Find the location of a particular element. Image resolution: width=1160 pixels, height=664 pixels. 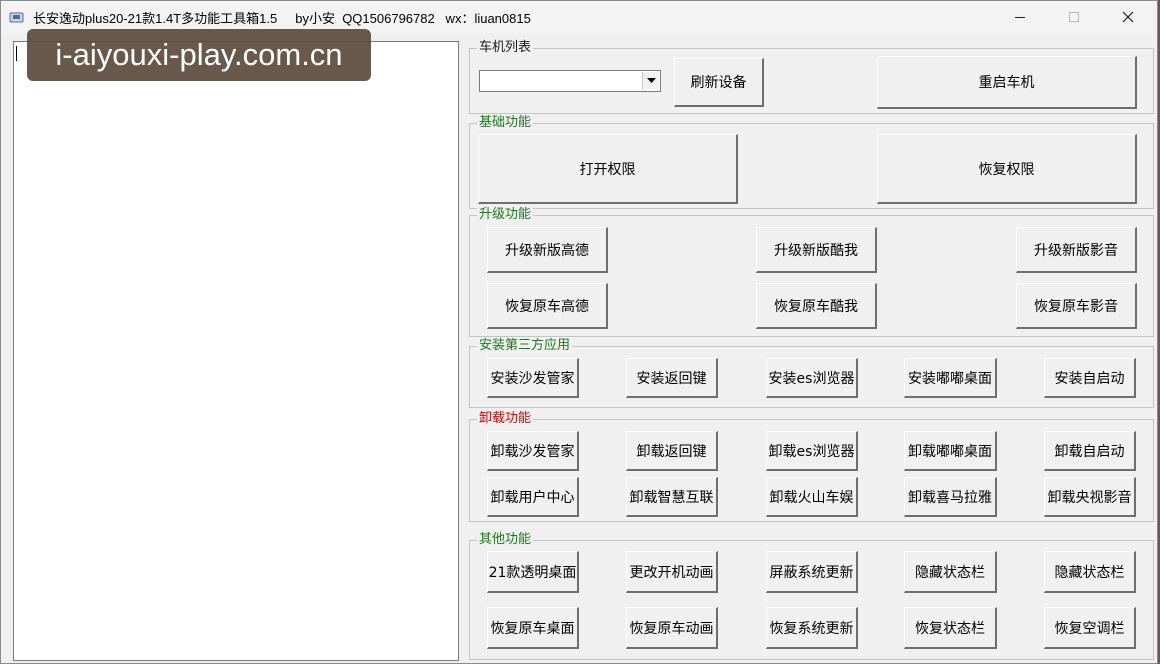

hide-status-bar-2-button: 隐藏状态栏 is located at coordinates (1090, 572).